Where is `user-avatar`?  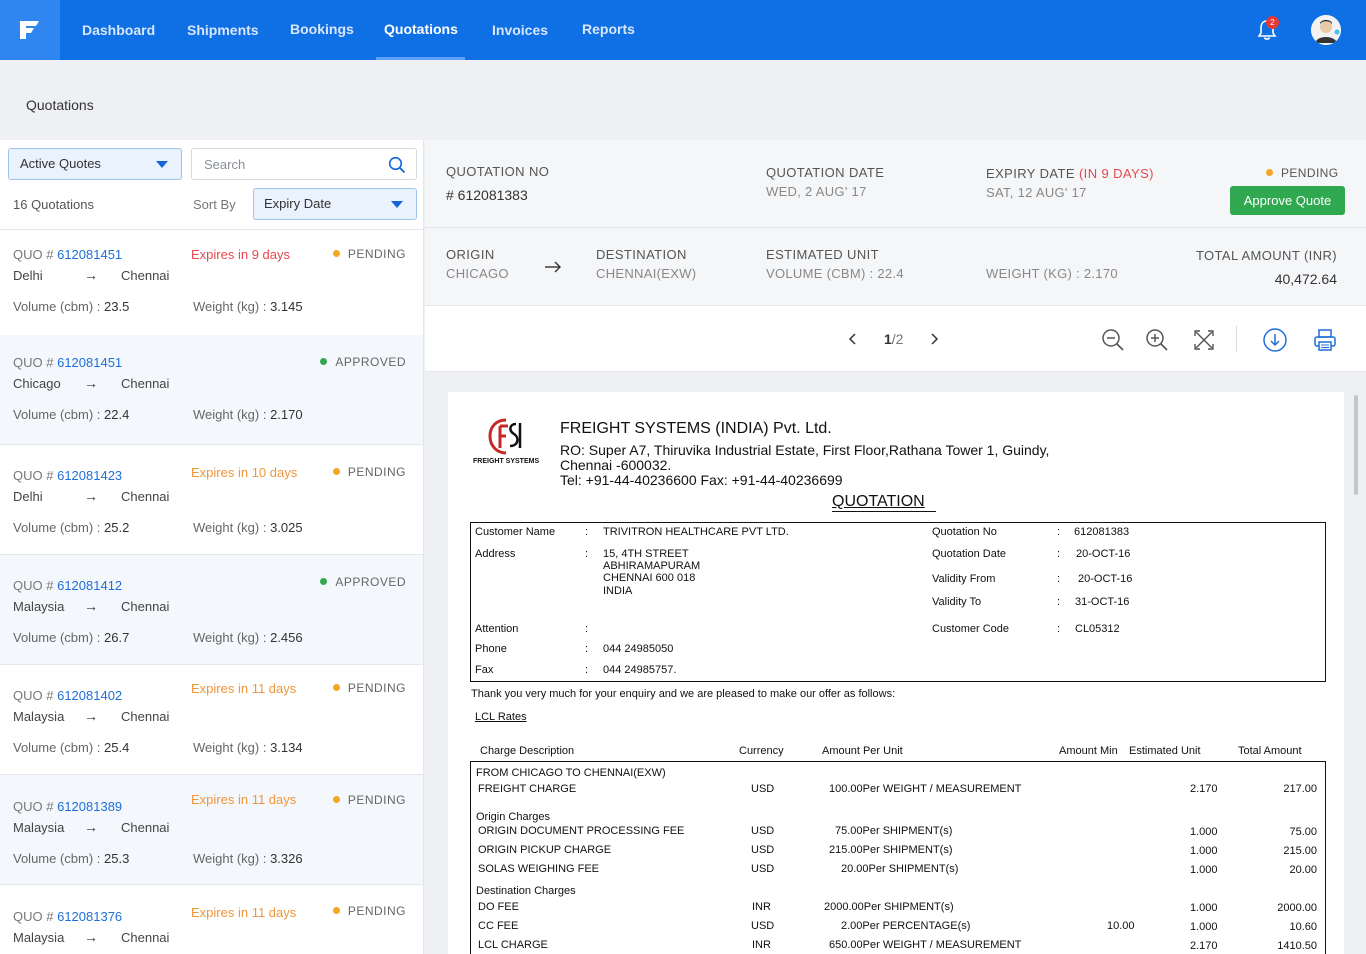
user-avatar is located at coordinates (1326, 30).